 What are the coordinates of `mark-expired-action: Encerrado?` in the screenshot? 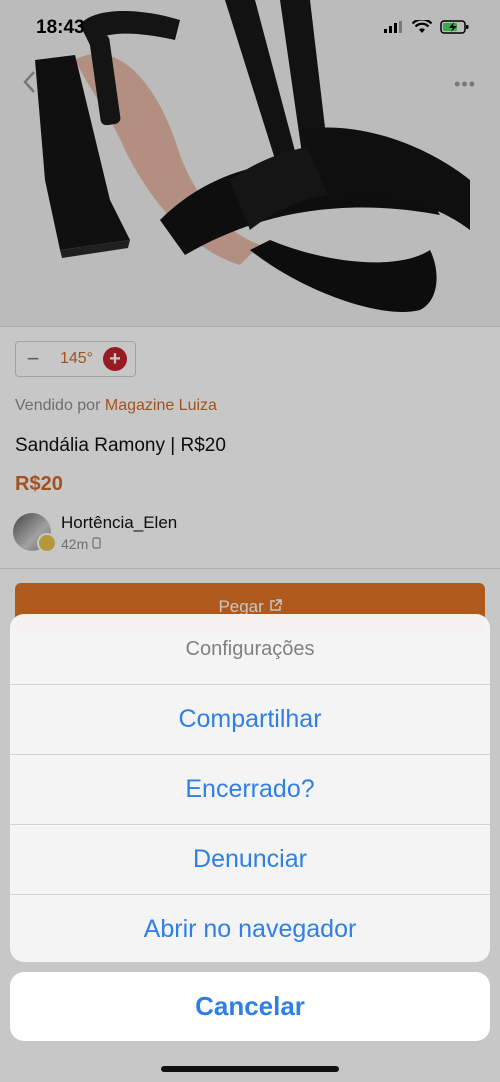 It's located at (250, 790).